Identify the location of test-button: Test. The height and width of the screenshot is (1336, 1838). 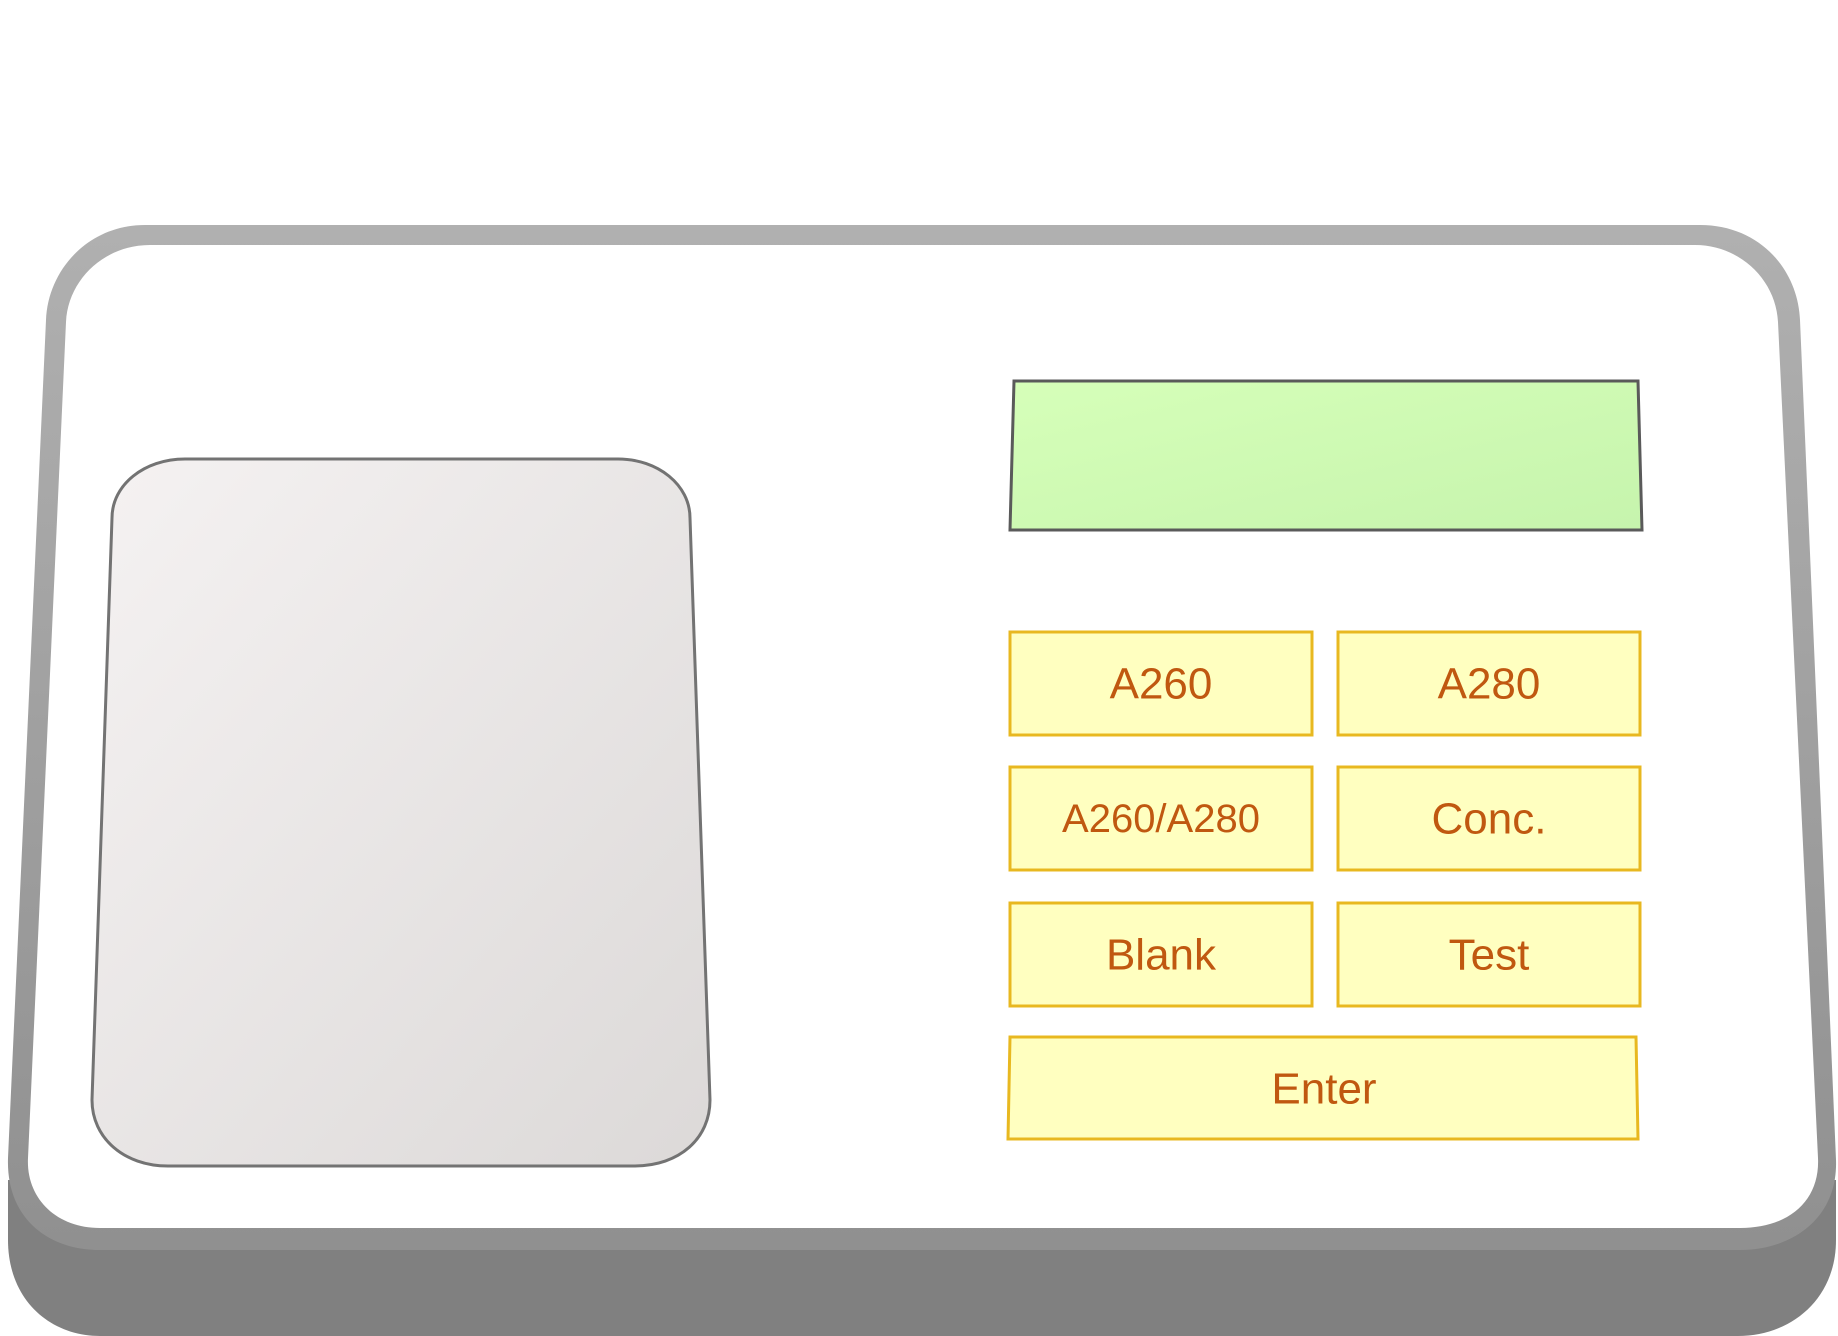
(1489, 954).